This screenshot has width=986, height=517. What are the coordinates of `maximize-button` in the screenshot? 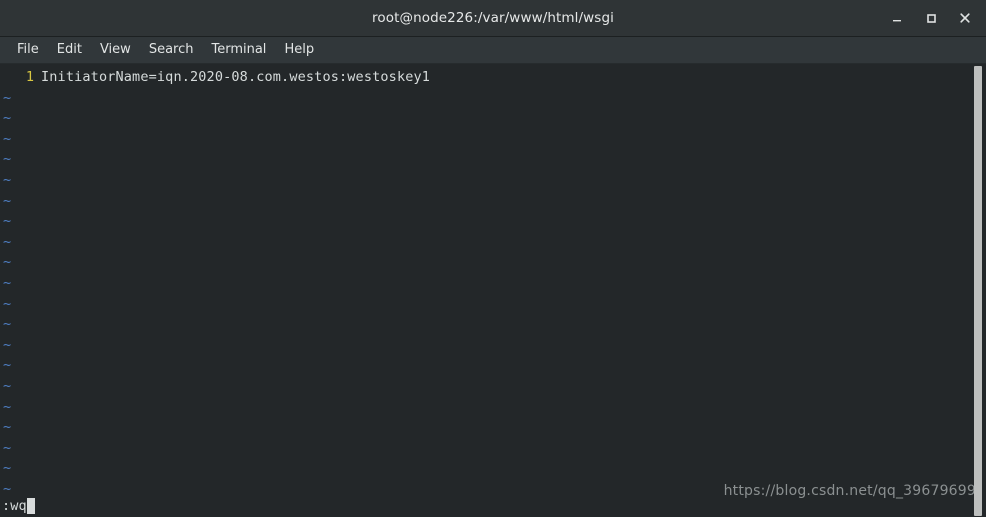 It's located at (931, 18).